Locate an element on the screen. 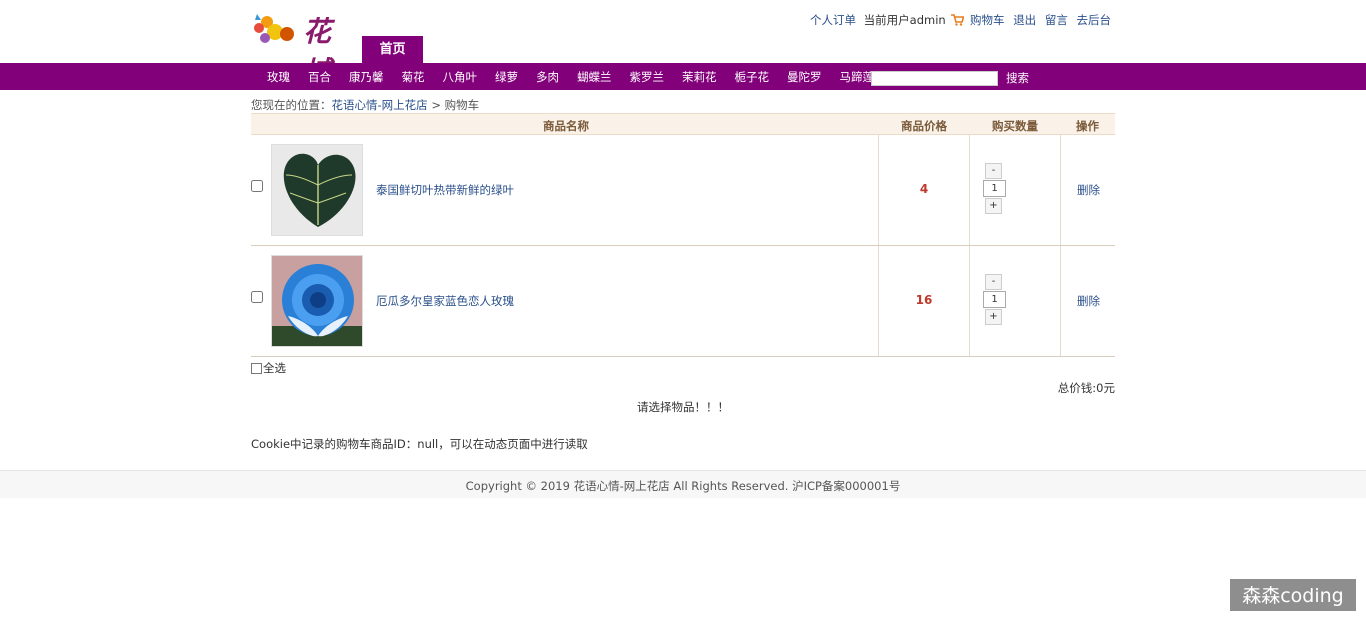 The image size is (1366, 625). nav-item: 八角叶 is located at coordinates (460, 77).